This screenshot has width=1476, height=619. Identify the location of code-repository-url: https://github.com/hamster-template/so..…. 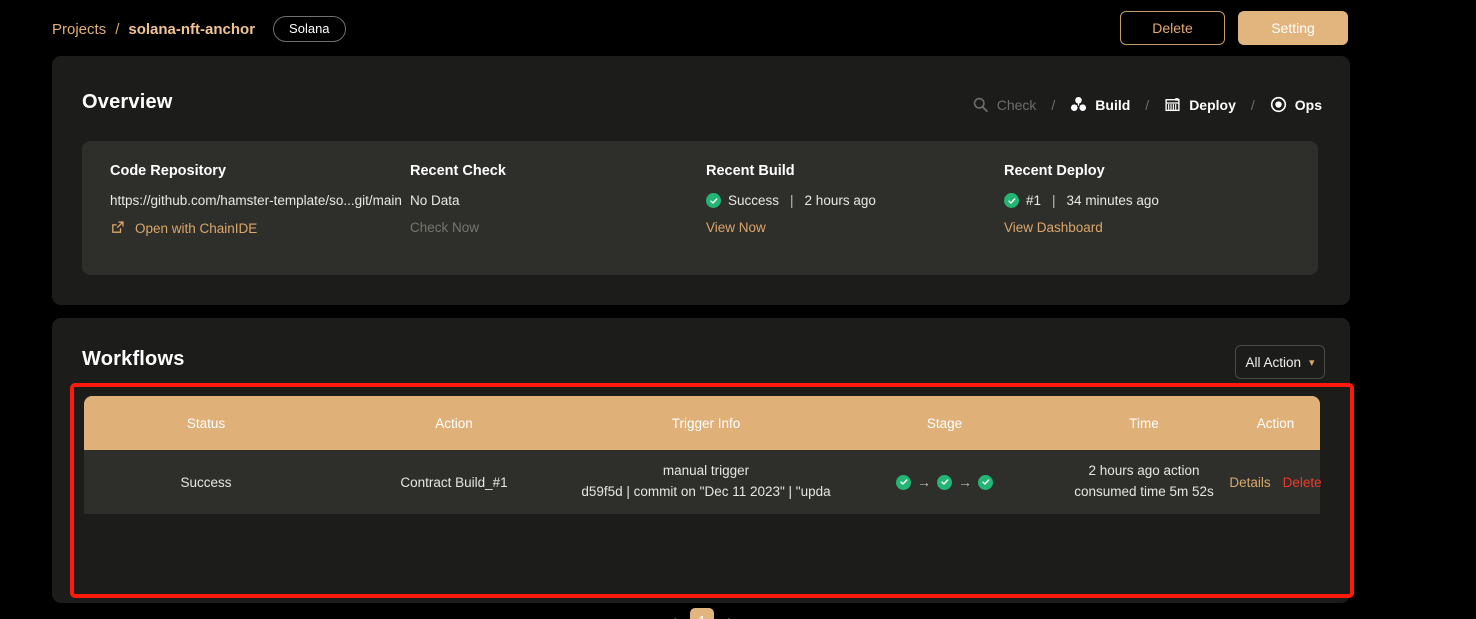
(256, 200).